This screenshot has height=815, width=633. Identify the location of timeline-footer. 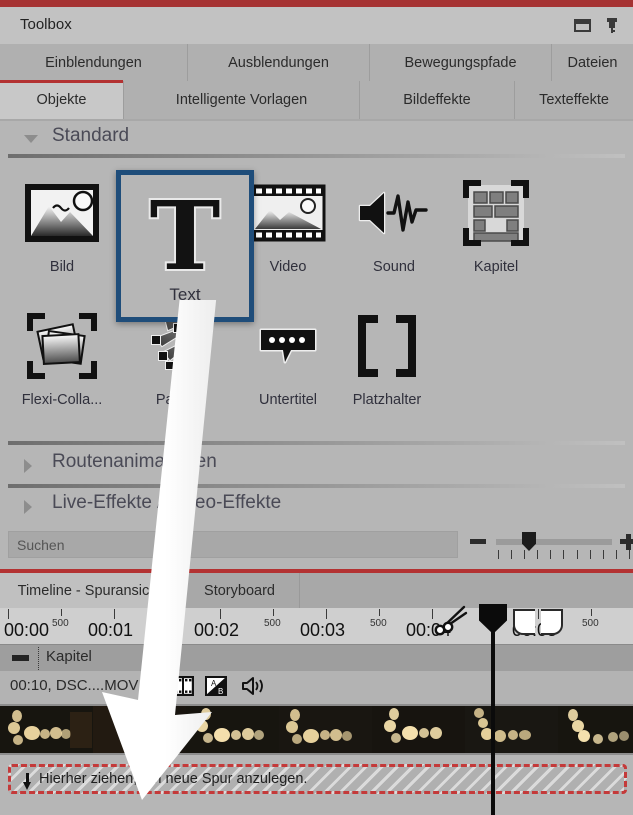
(316, 804).